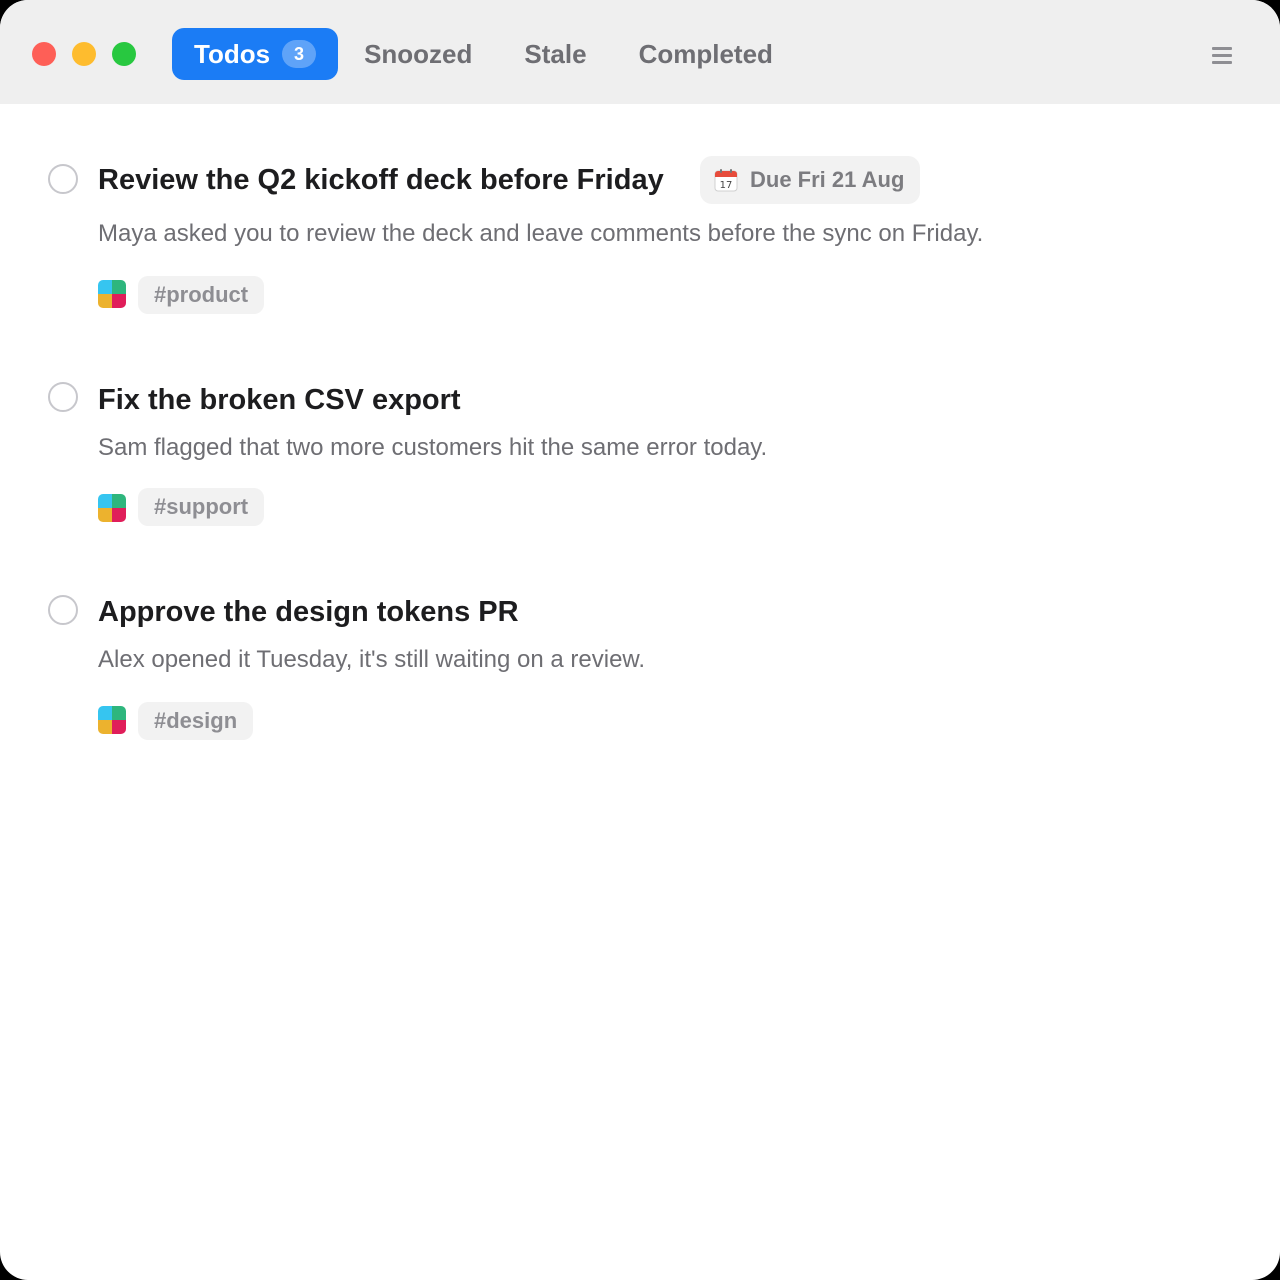 Image resolution: width=1280 pixels, height=1280 pixels. Describe the element at coordinates (44, 54) in the screenshot. I see `window-close-button` at that location.